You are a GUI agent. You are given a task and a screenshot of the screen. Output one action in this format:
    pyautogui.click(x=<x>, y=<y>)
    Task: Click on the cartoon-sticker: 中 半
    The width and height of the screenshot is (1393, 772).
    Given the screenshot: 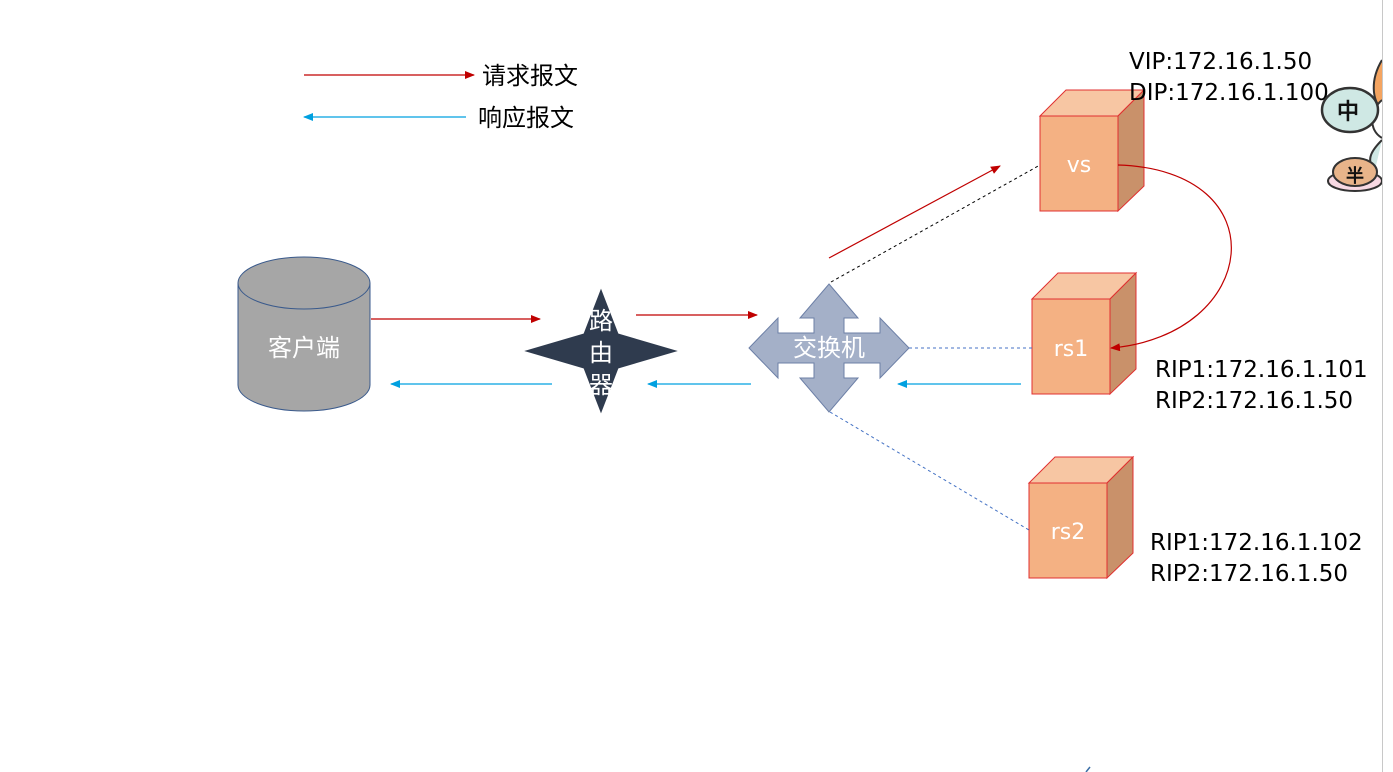 What is the action you would take?
    pyautogui.click(x=1351, y=125)
    